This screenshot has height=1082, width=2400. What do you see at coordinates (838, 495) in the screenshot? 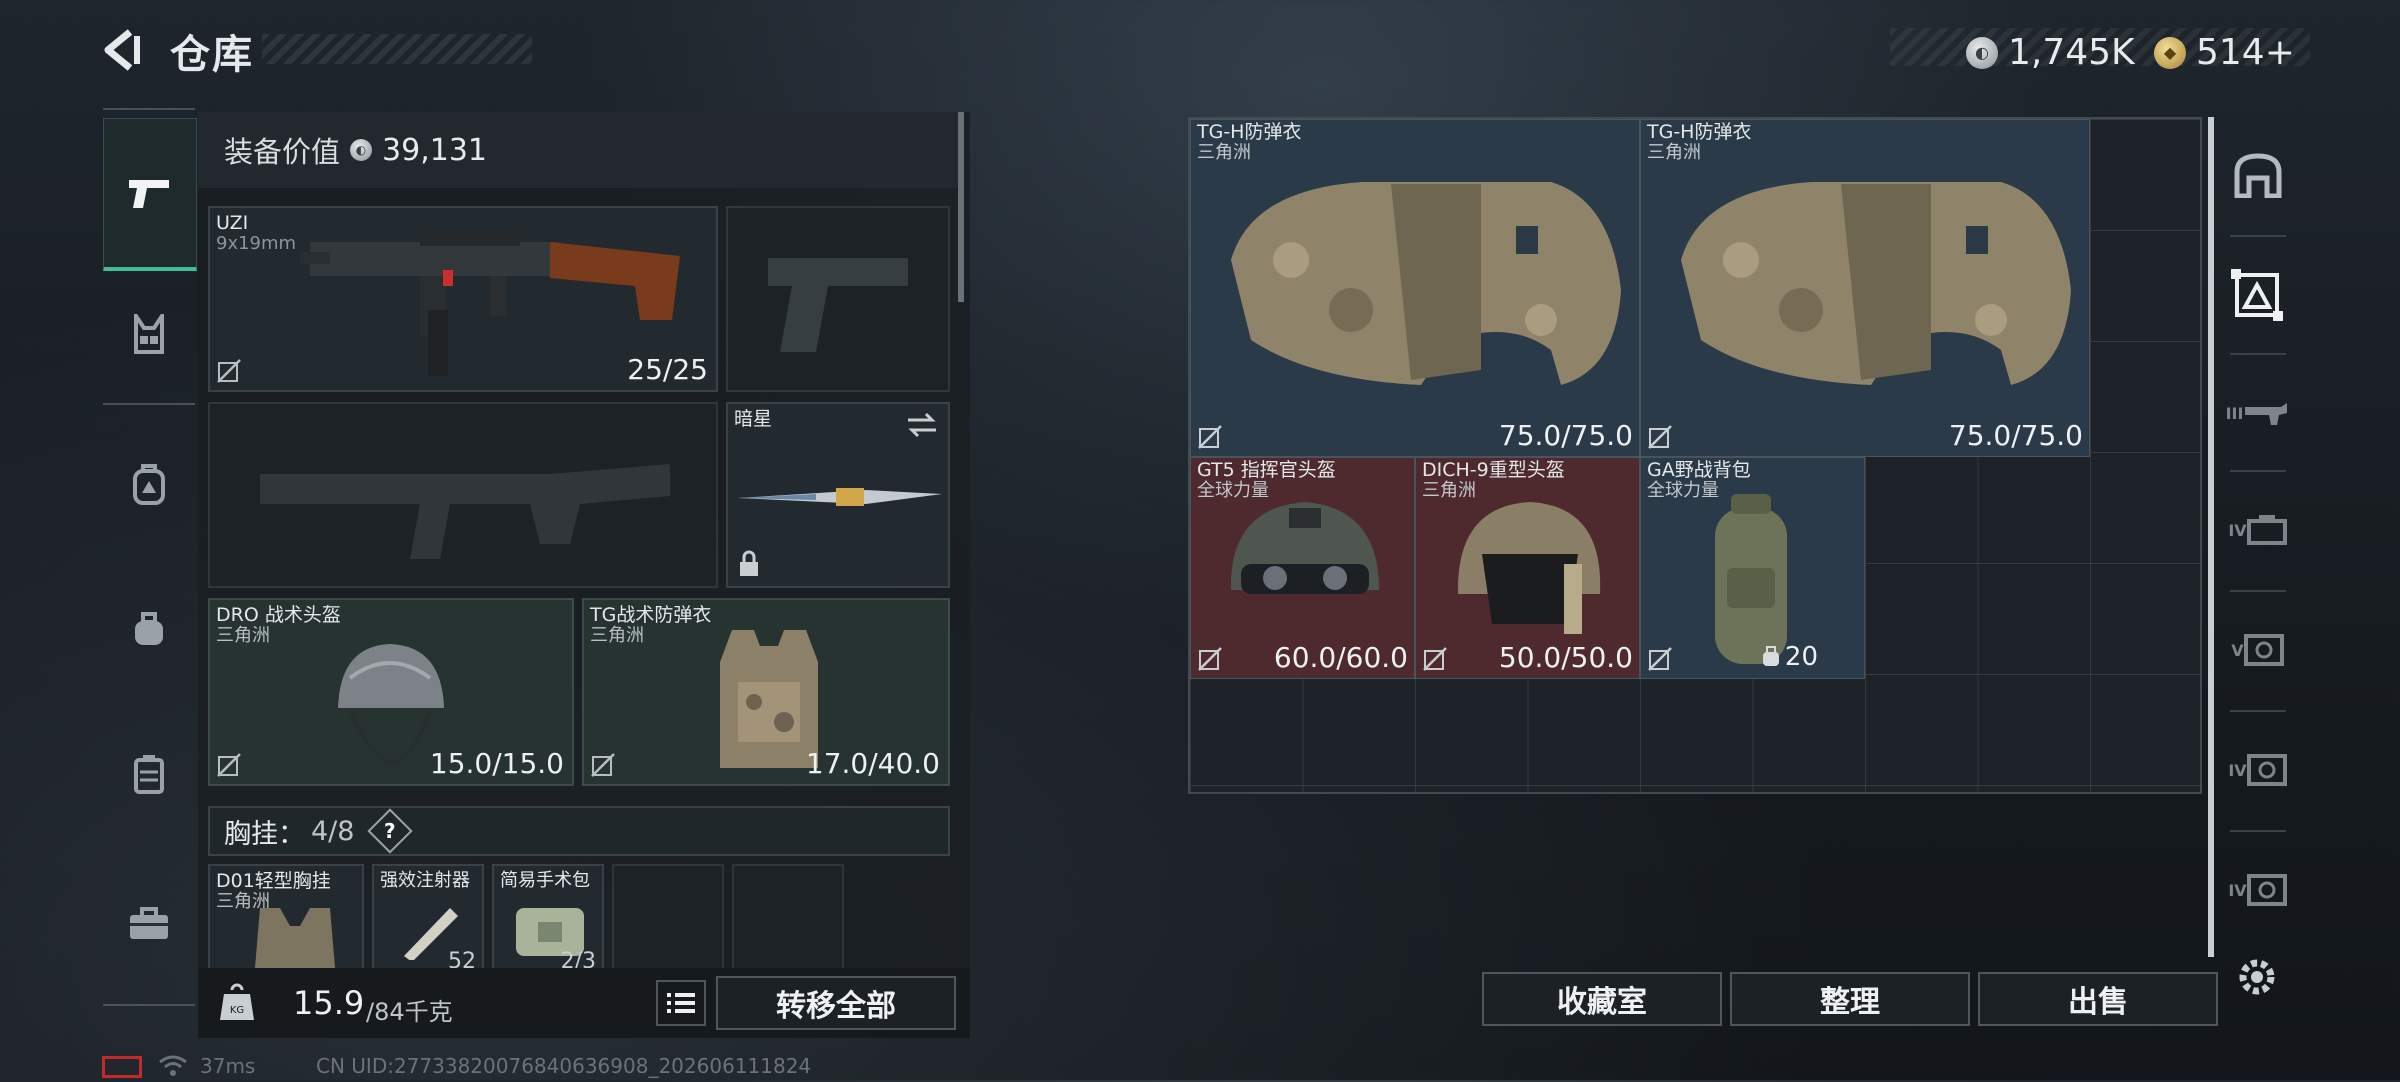
I see `melee-slot: 暗星` at bounding box center [838, 495].